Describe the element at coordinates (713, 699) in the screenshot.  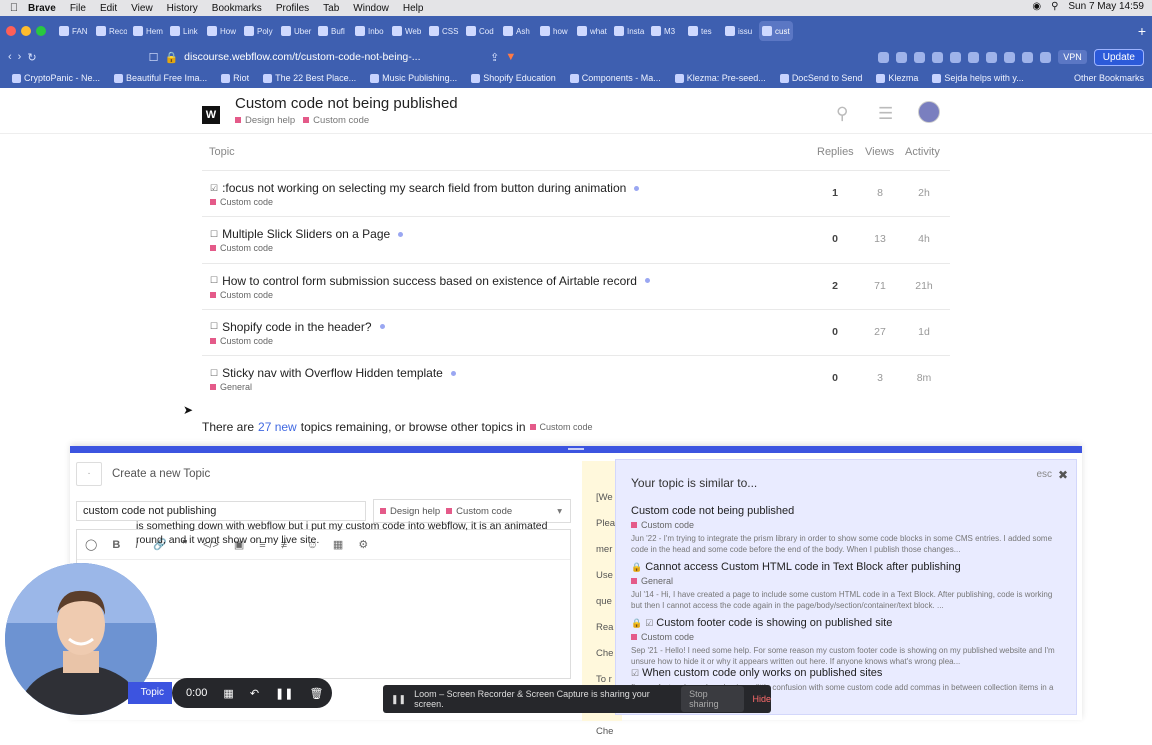
I see `stop-sharing-button: Stop sharing` at that location.